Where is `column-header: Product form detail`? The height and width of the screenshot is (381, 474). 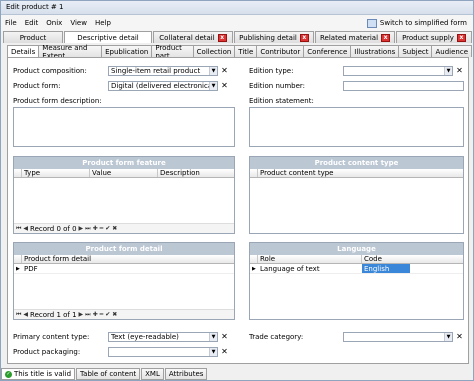
column-header: Product form detail is located at coordinates (128, 259).